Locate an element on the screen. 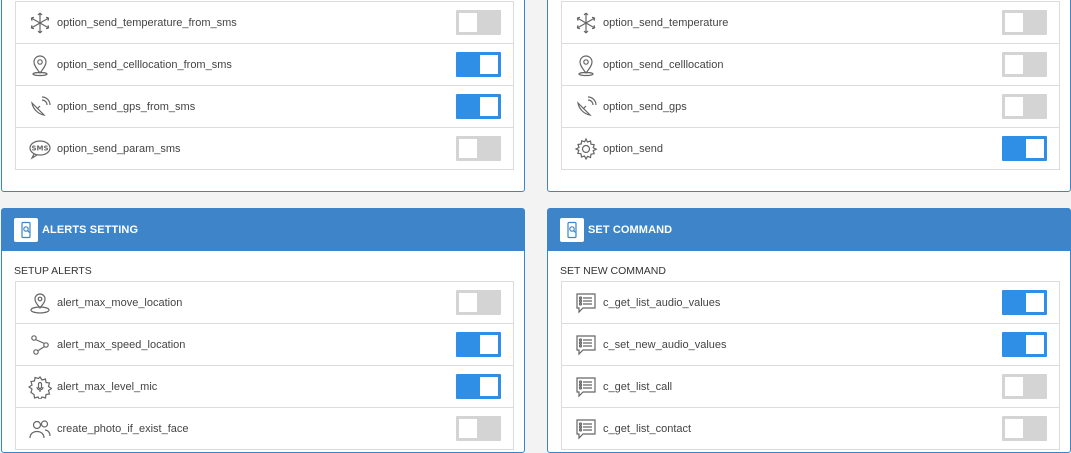  row-label: option_send_gps is located at coordinates (645, 106).